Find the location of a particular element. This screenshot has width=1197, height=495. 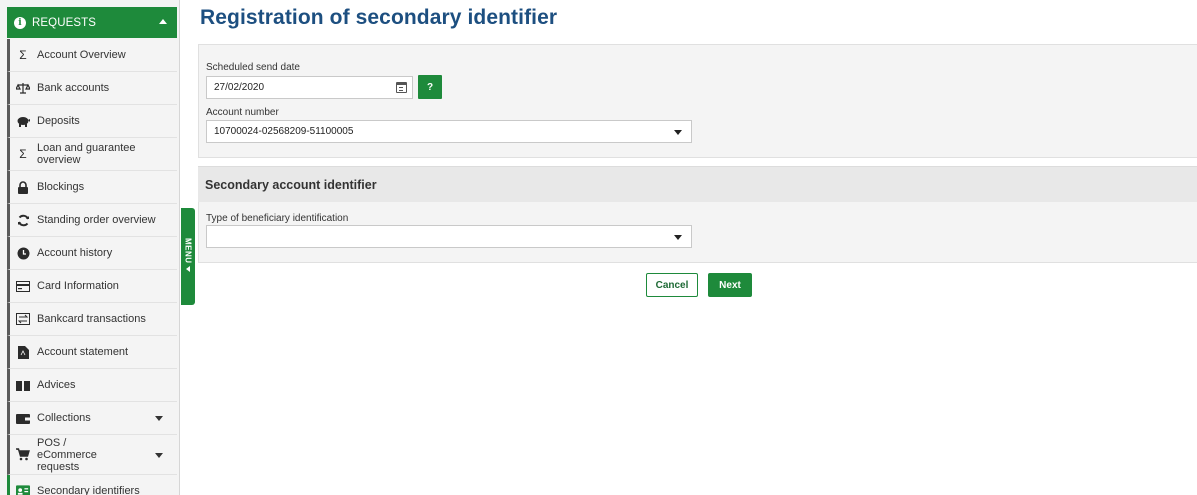

info-icon: i is located at coordinates (20, 22).